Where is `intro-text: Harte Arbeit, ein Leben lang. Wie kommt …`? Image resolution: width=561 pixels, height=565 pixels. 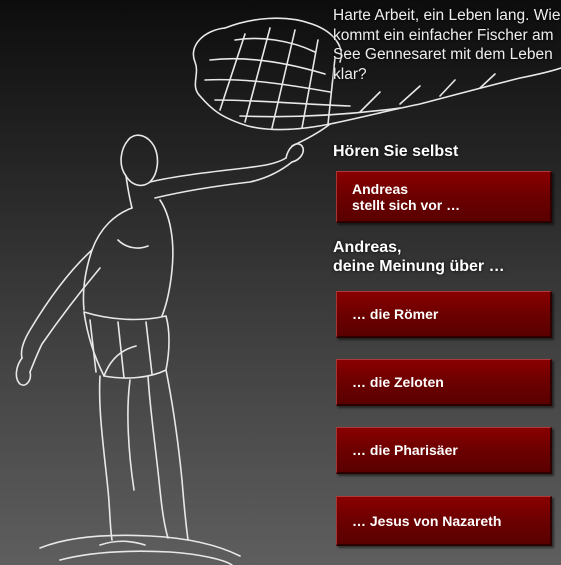
intro-text: Harte Arbeit, ein Leben lang. Wie kommt … is located at coordinates (447, 45).